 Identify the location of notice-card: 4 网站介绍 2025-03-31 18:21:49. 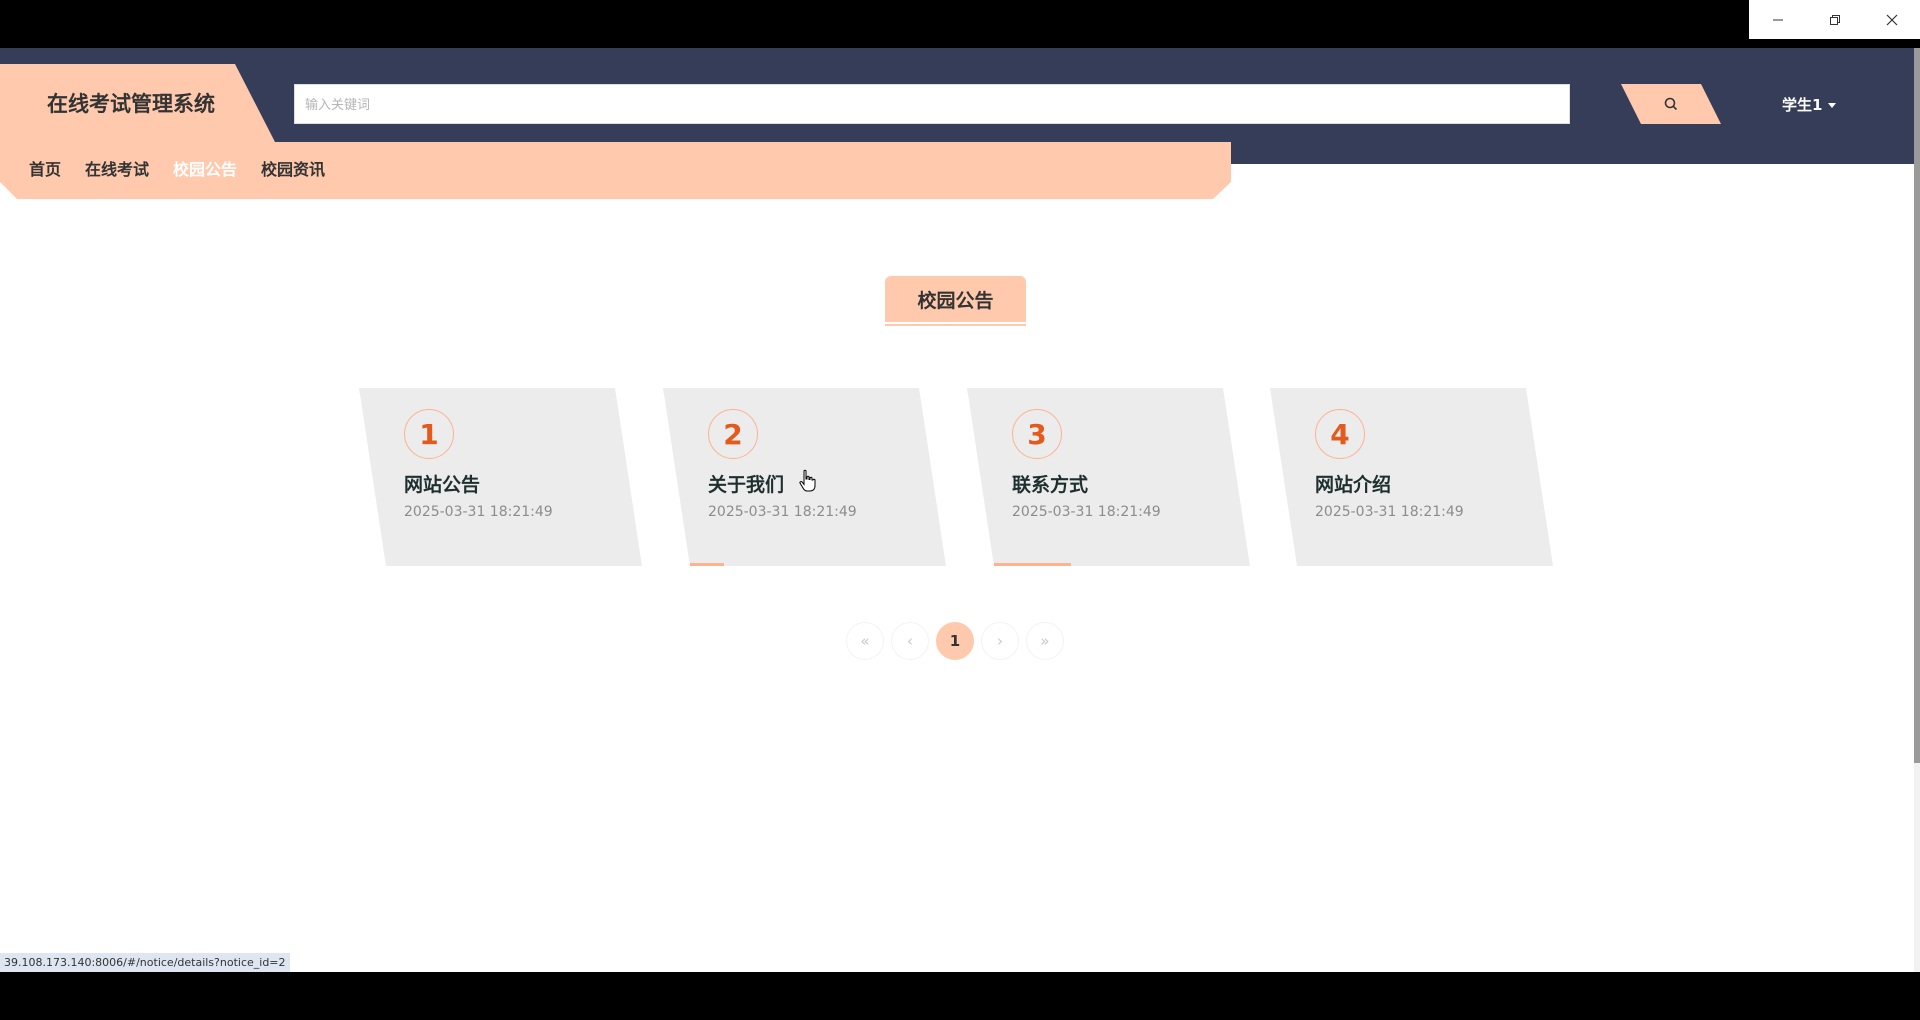
(1411, 477).